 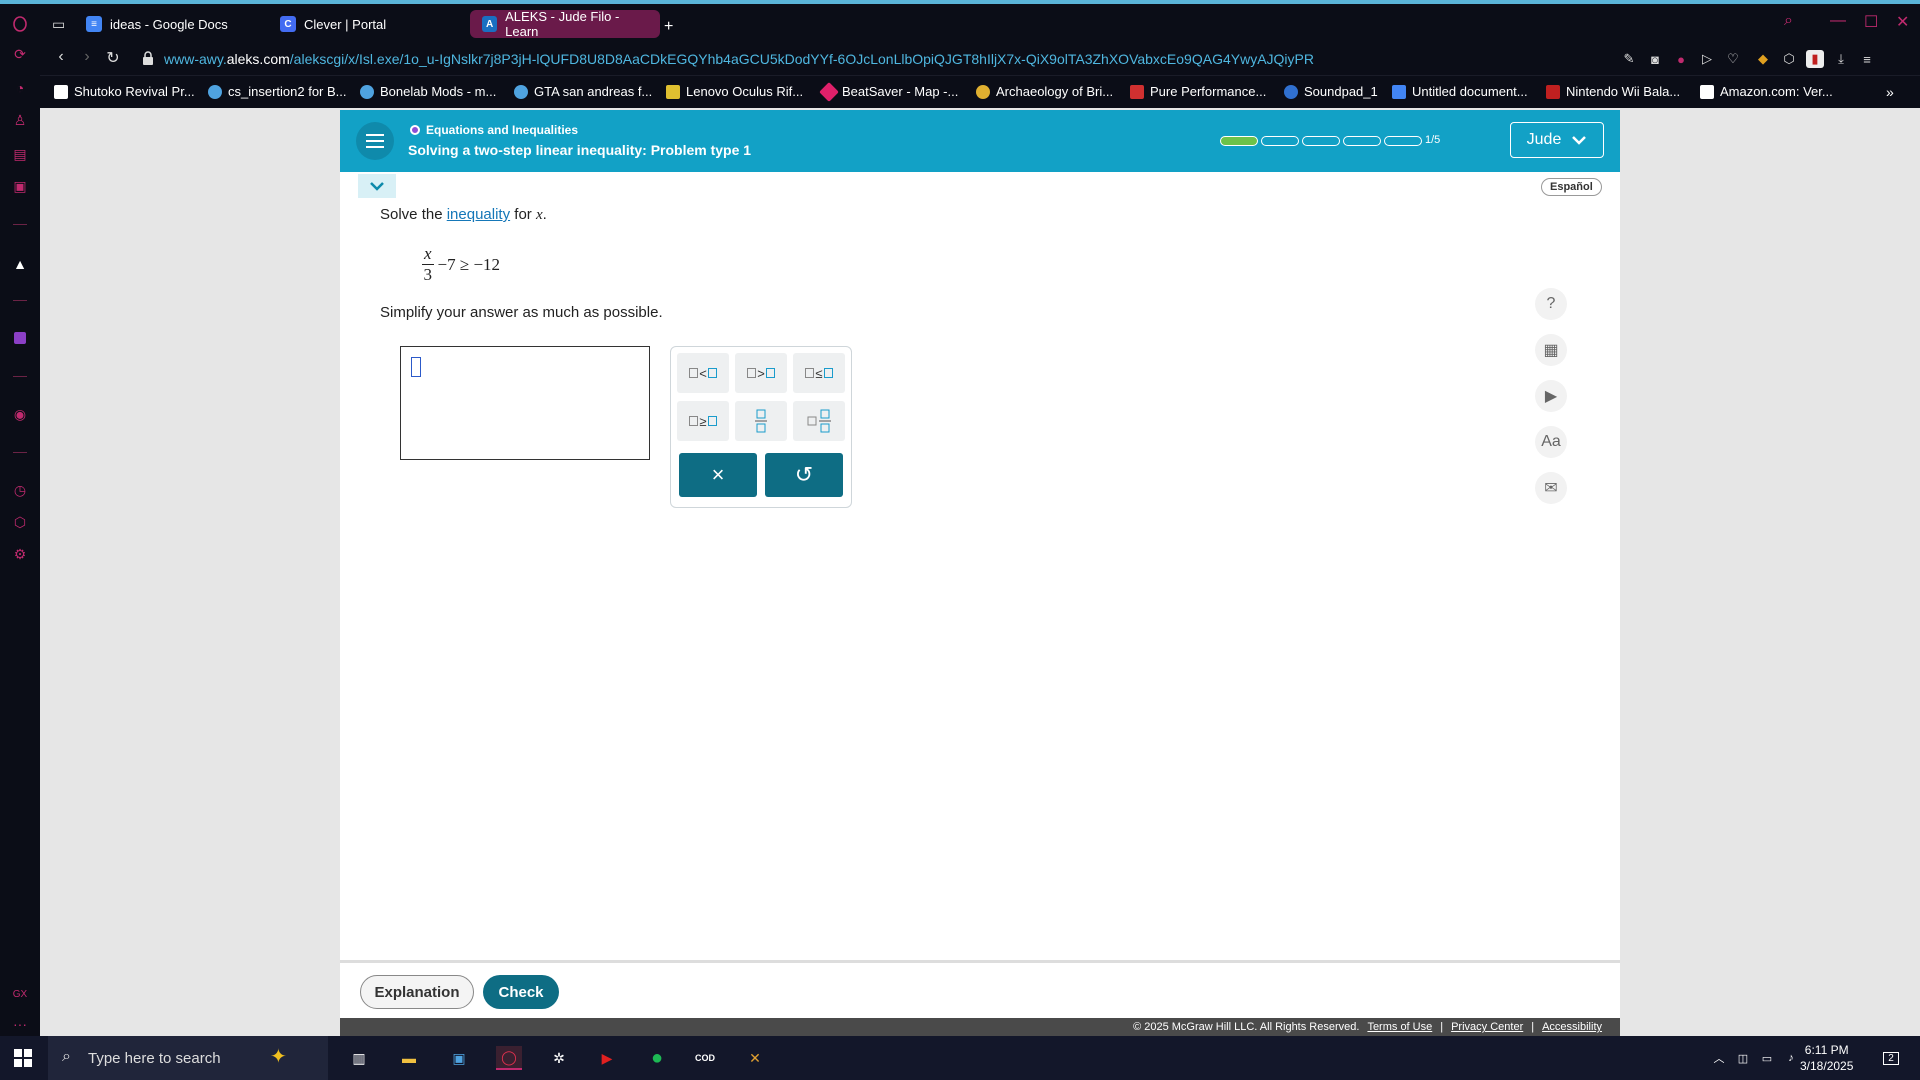 What do you see at coordinates (20, 154) in the screenshot?
I see `workspace-icon: ▤` at bounding box center [20, 154].